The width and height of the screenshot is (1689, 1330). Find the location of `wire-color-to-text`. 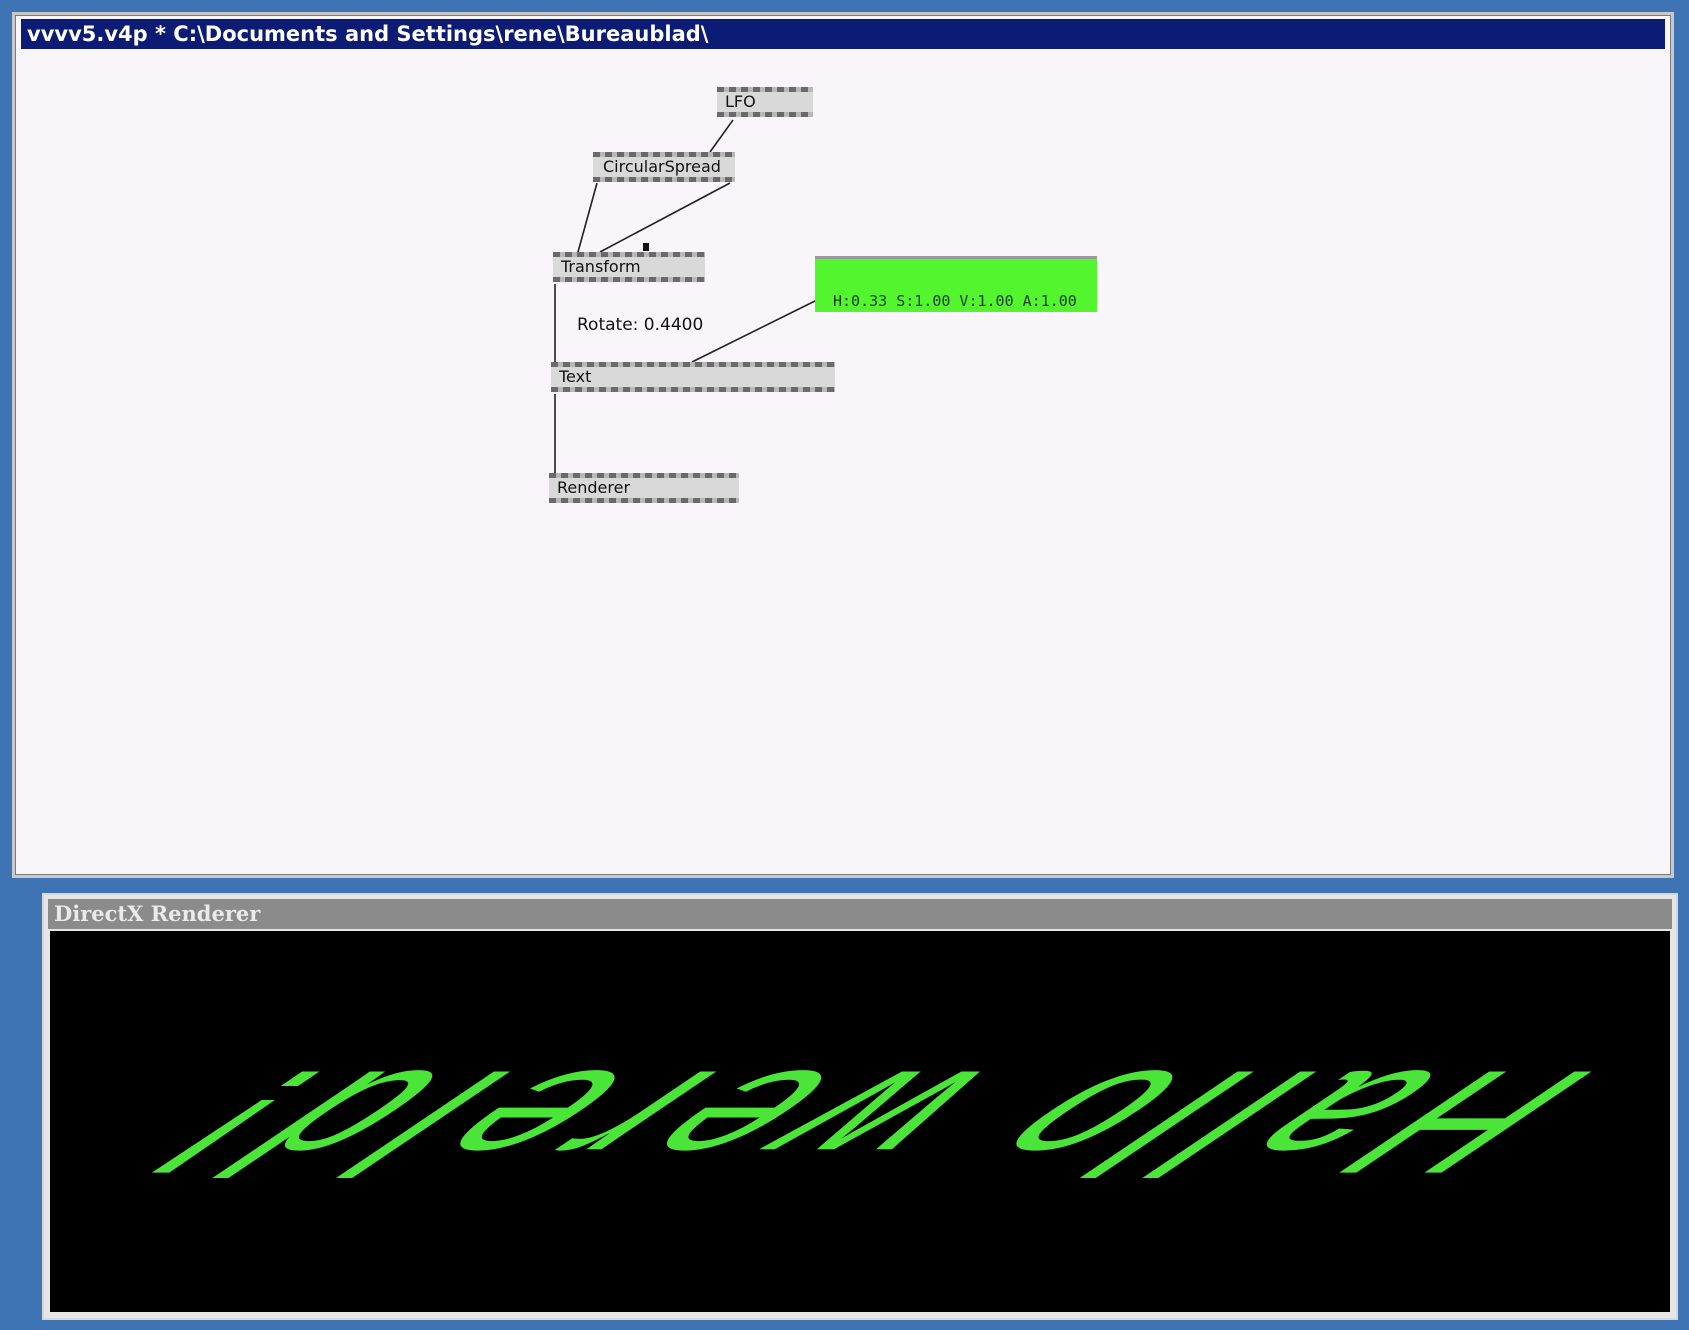

wire-color-to-text is located at coordinates (754, 331).